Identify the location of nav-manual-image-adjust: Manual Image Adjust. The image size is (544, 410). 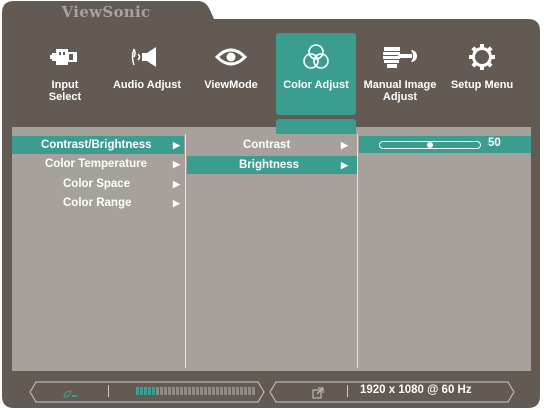
(400, 73).